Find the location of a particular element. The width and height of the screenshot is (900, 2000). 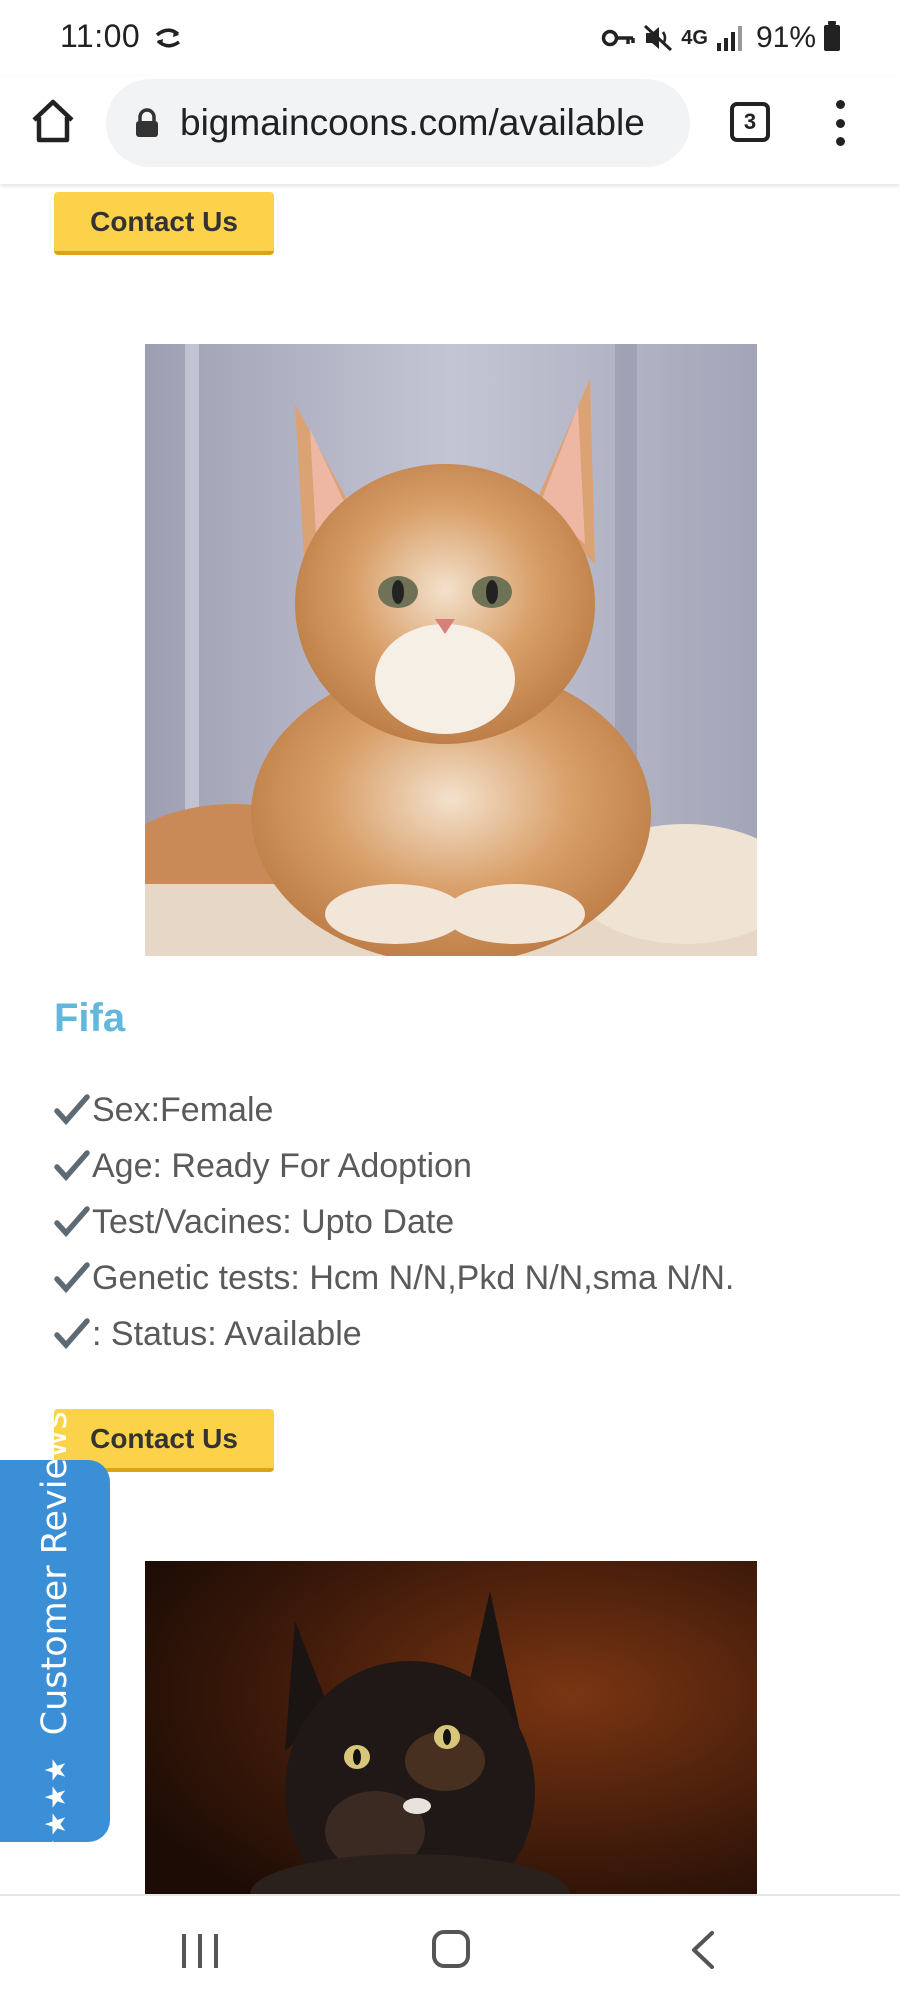

feature-text: Sex:Female is located at coordinates (183, 1109).